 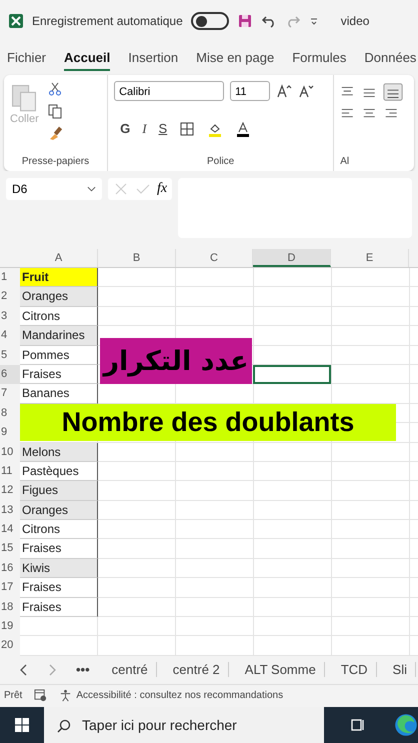 I want to click on row-header: 9, so click(x=10, y=433).